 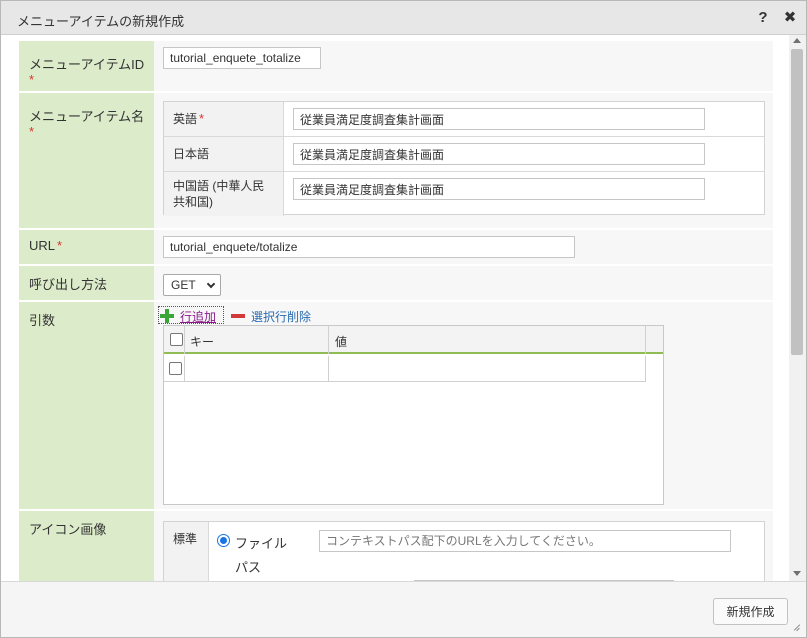 I want to click on url-input, so click(x=369, y=247).